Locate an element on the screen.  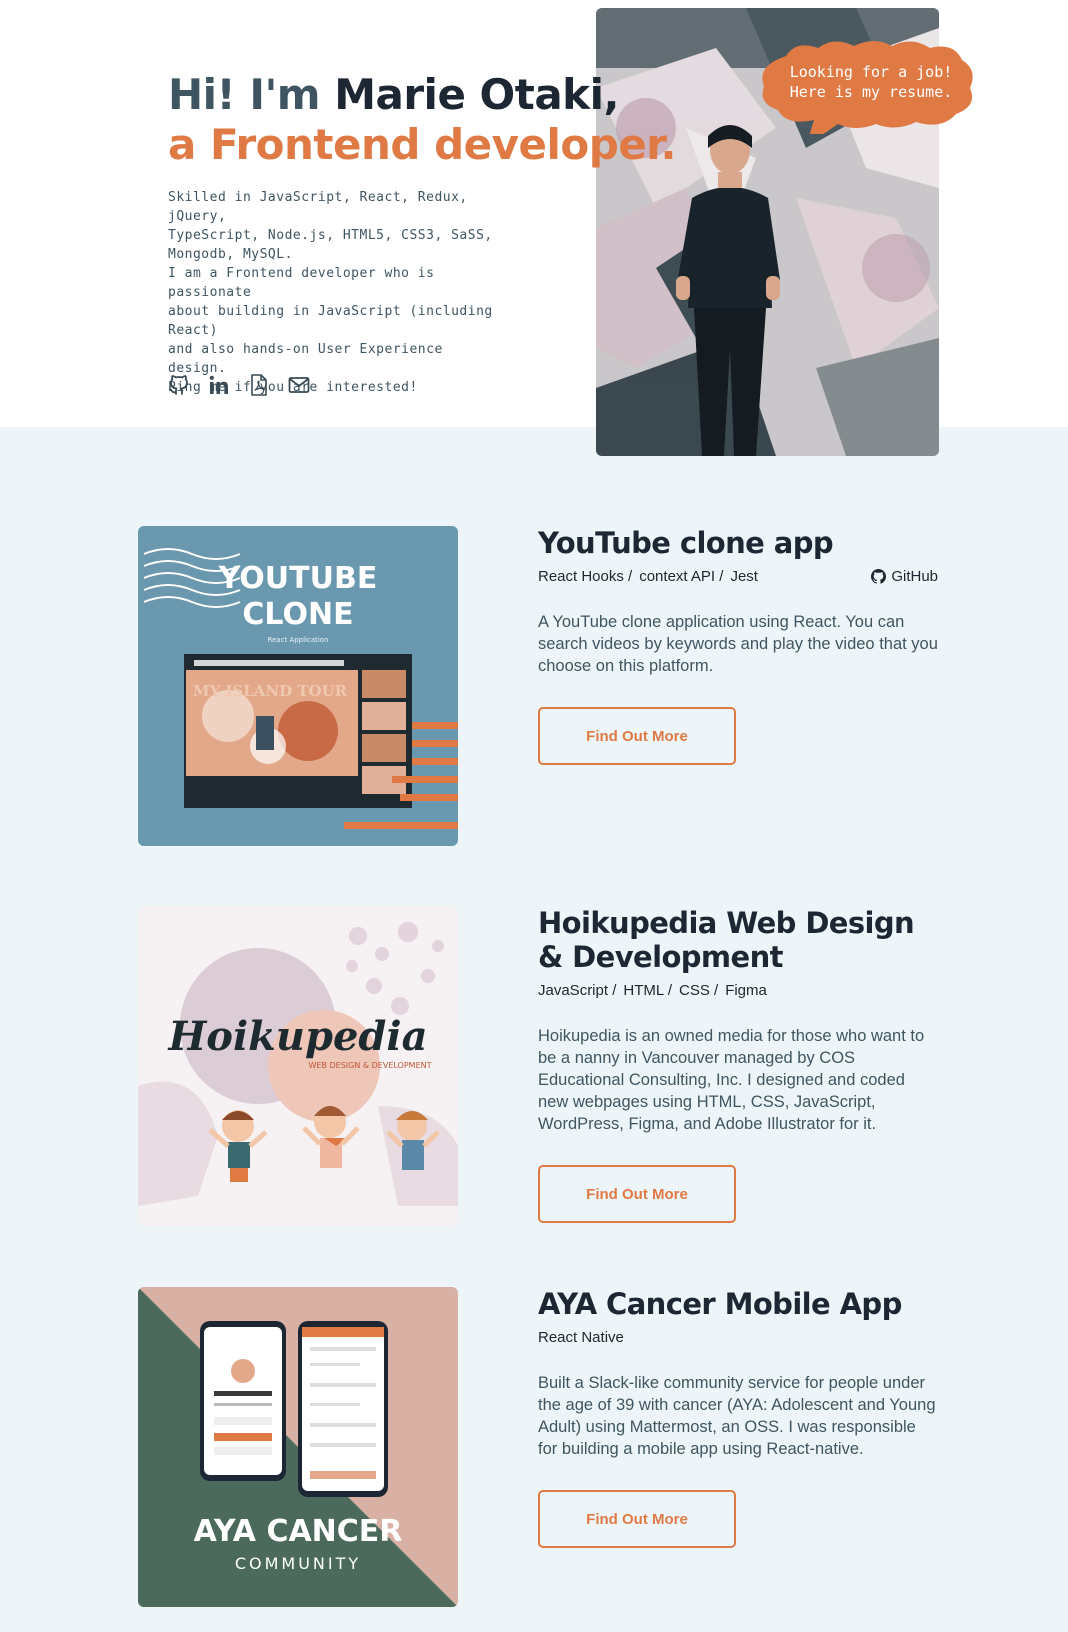
hoikupedia-thumb-subtitle: WEB DESIGN & DEVELOPMENT is located at coordinates (369, 1065).